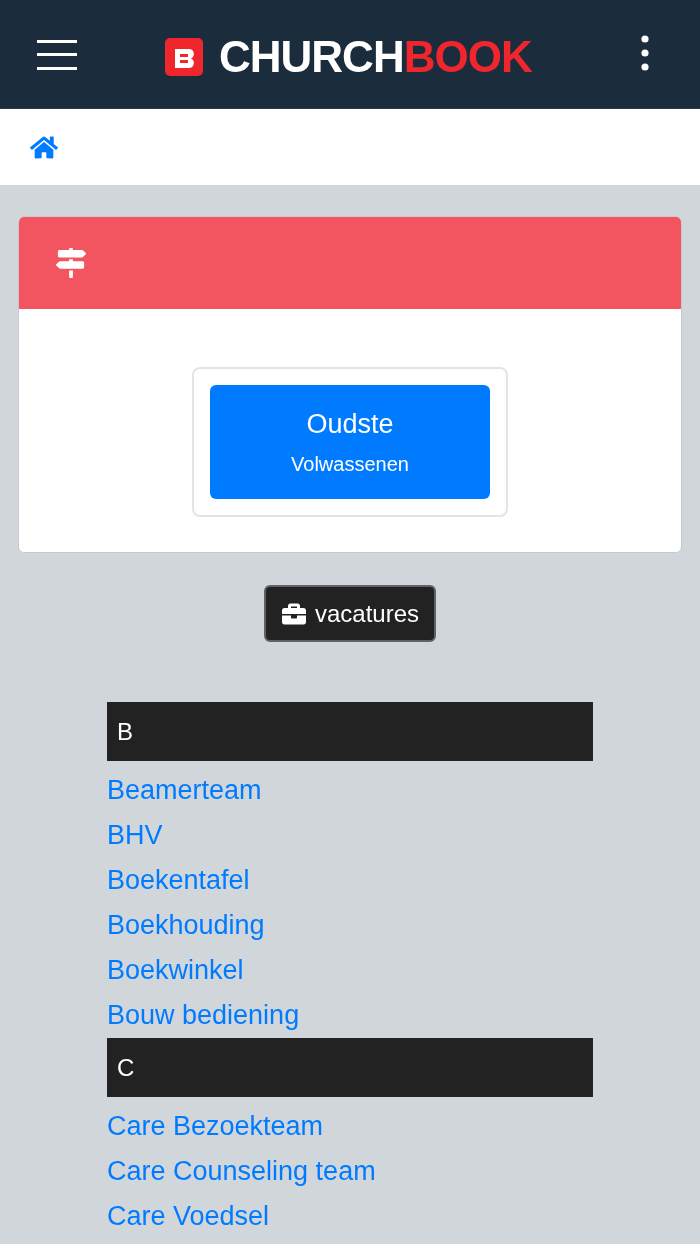  Describe the element at coordinates (184, 57) in the screenshot. I see `logo-icon` at that location.